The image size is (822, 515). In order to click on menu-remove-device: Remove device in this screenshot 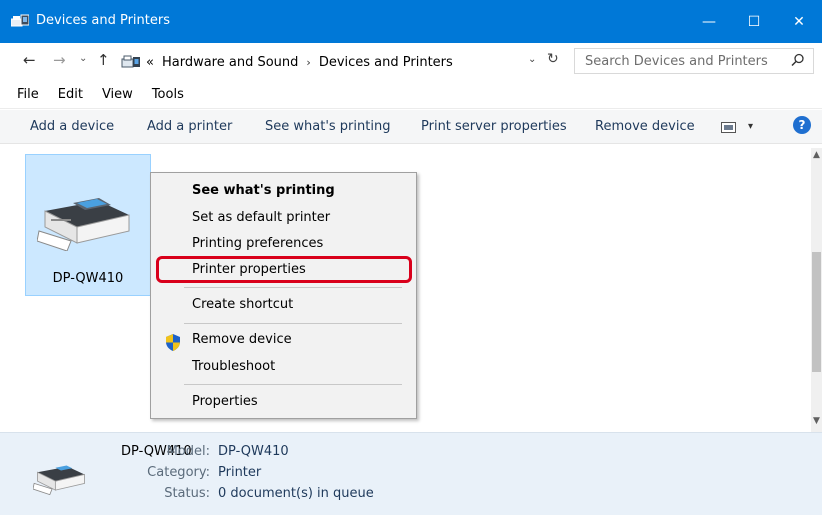, I will do `click(242, 339)`.